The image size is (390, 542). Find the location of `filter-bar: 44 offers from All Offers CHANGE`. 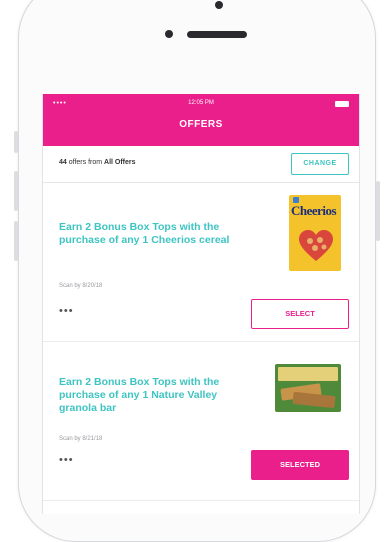

filter-bar: 44 offers from All Offers CHANGE is located at coordinates (201, 164).